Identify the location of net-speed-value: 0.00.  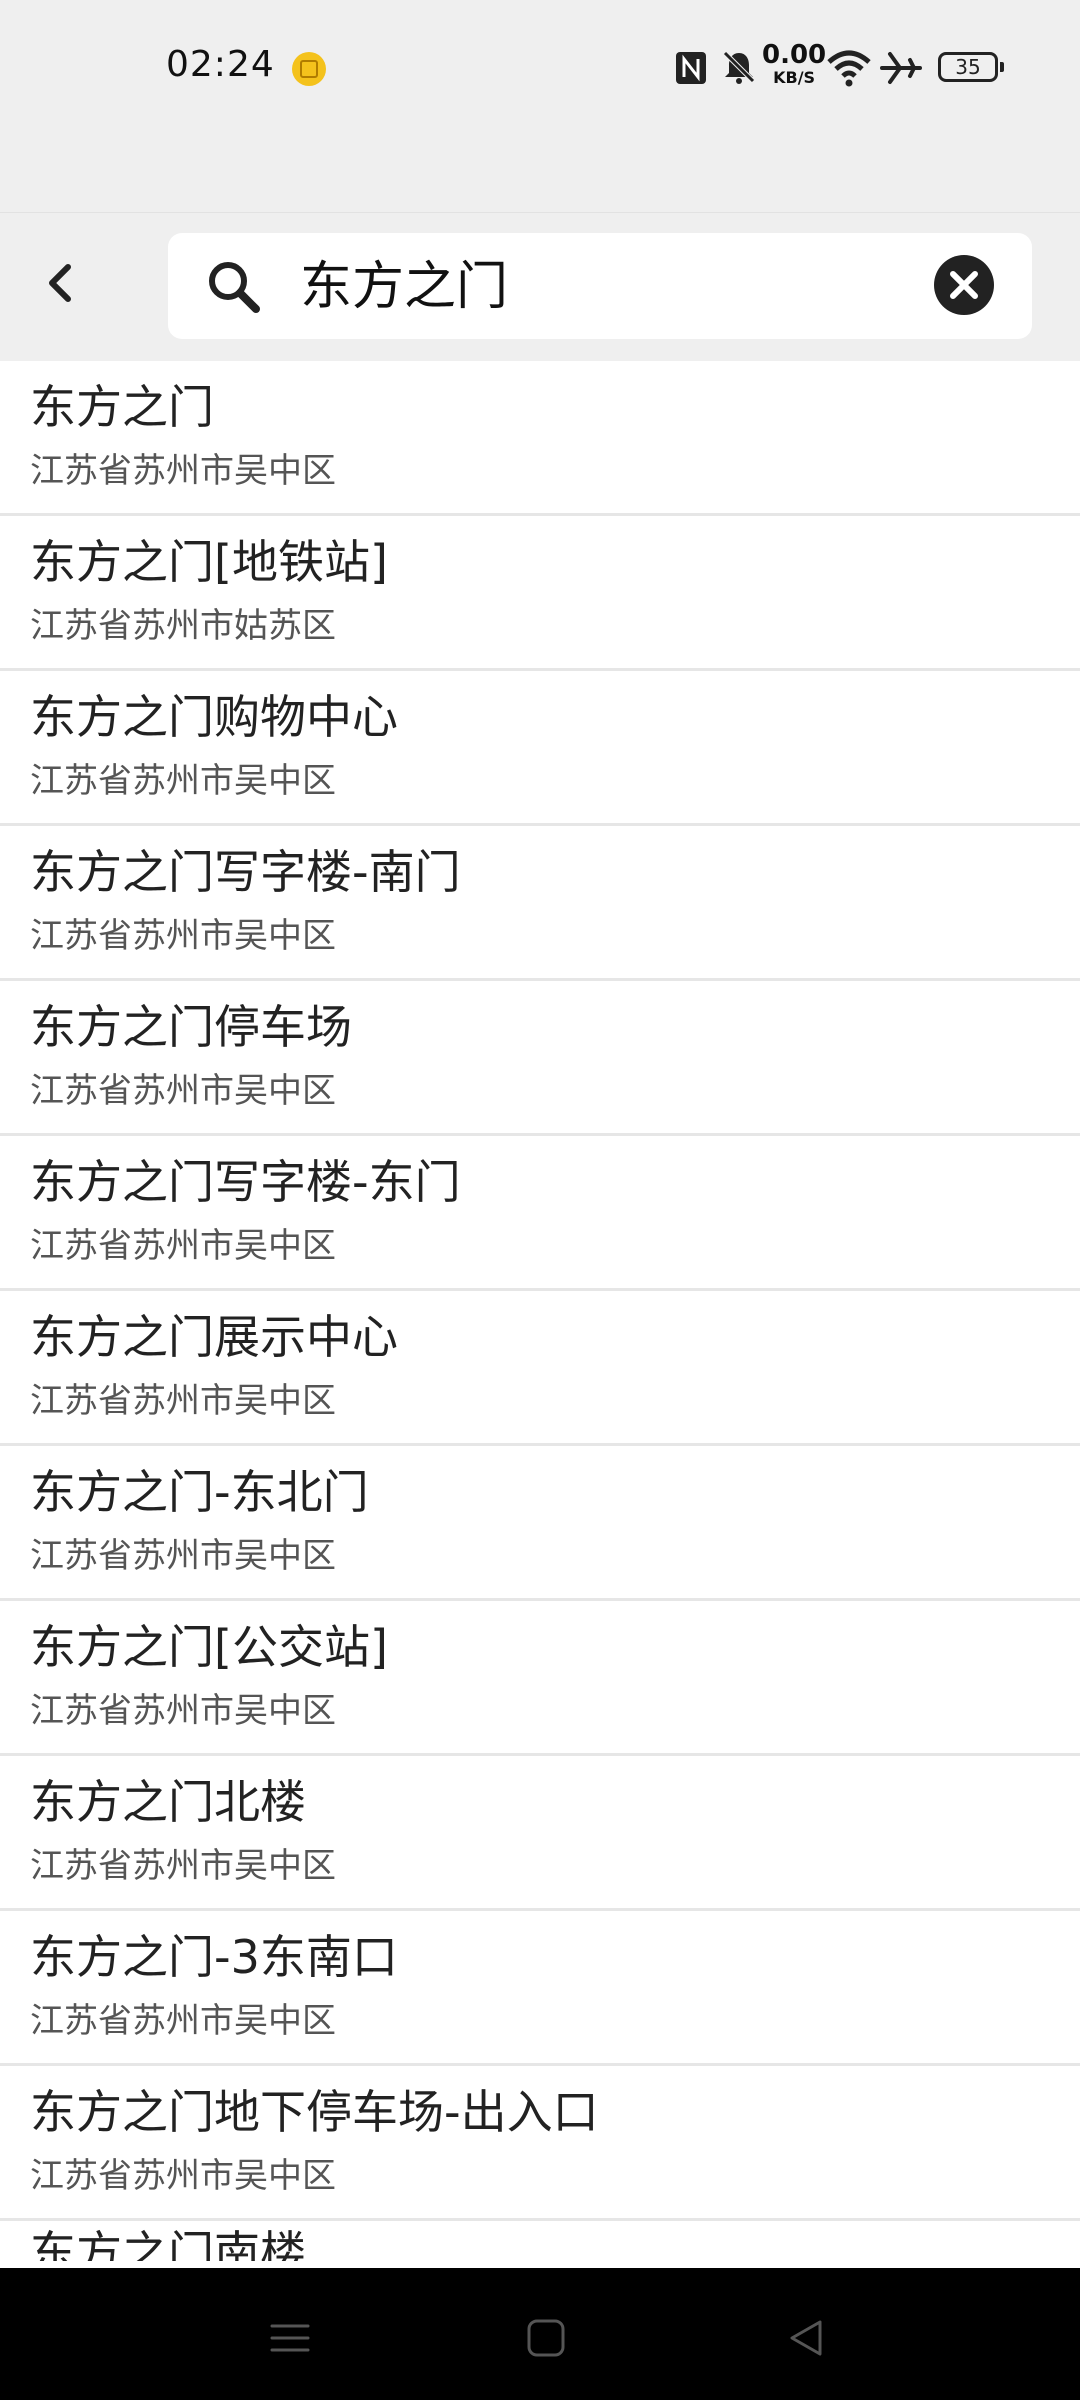
(794, 55).